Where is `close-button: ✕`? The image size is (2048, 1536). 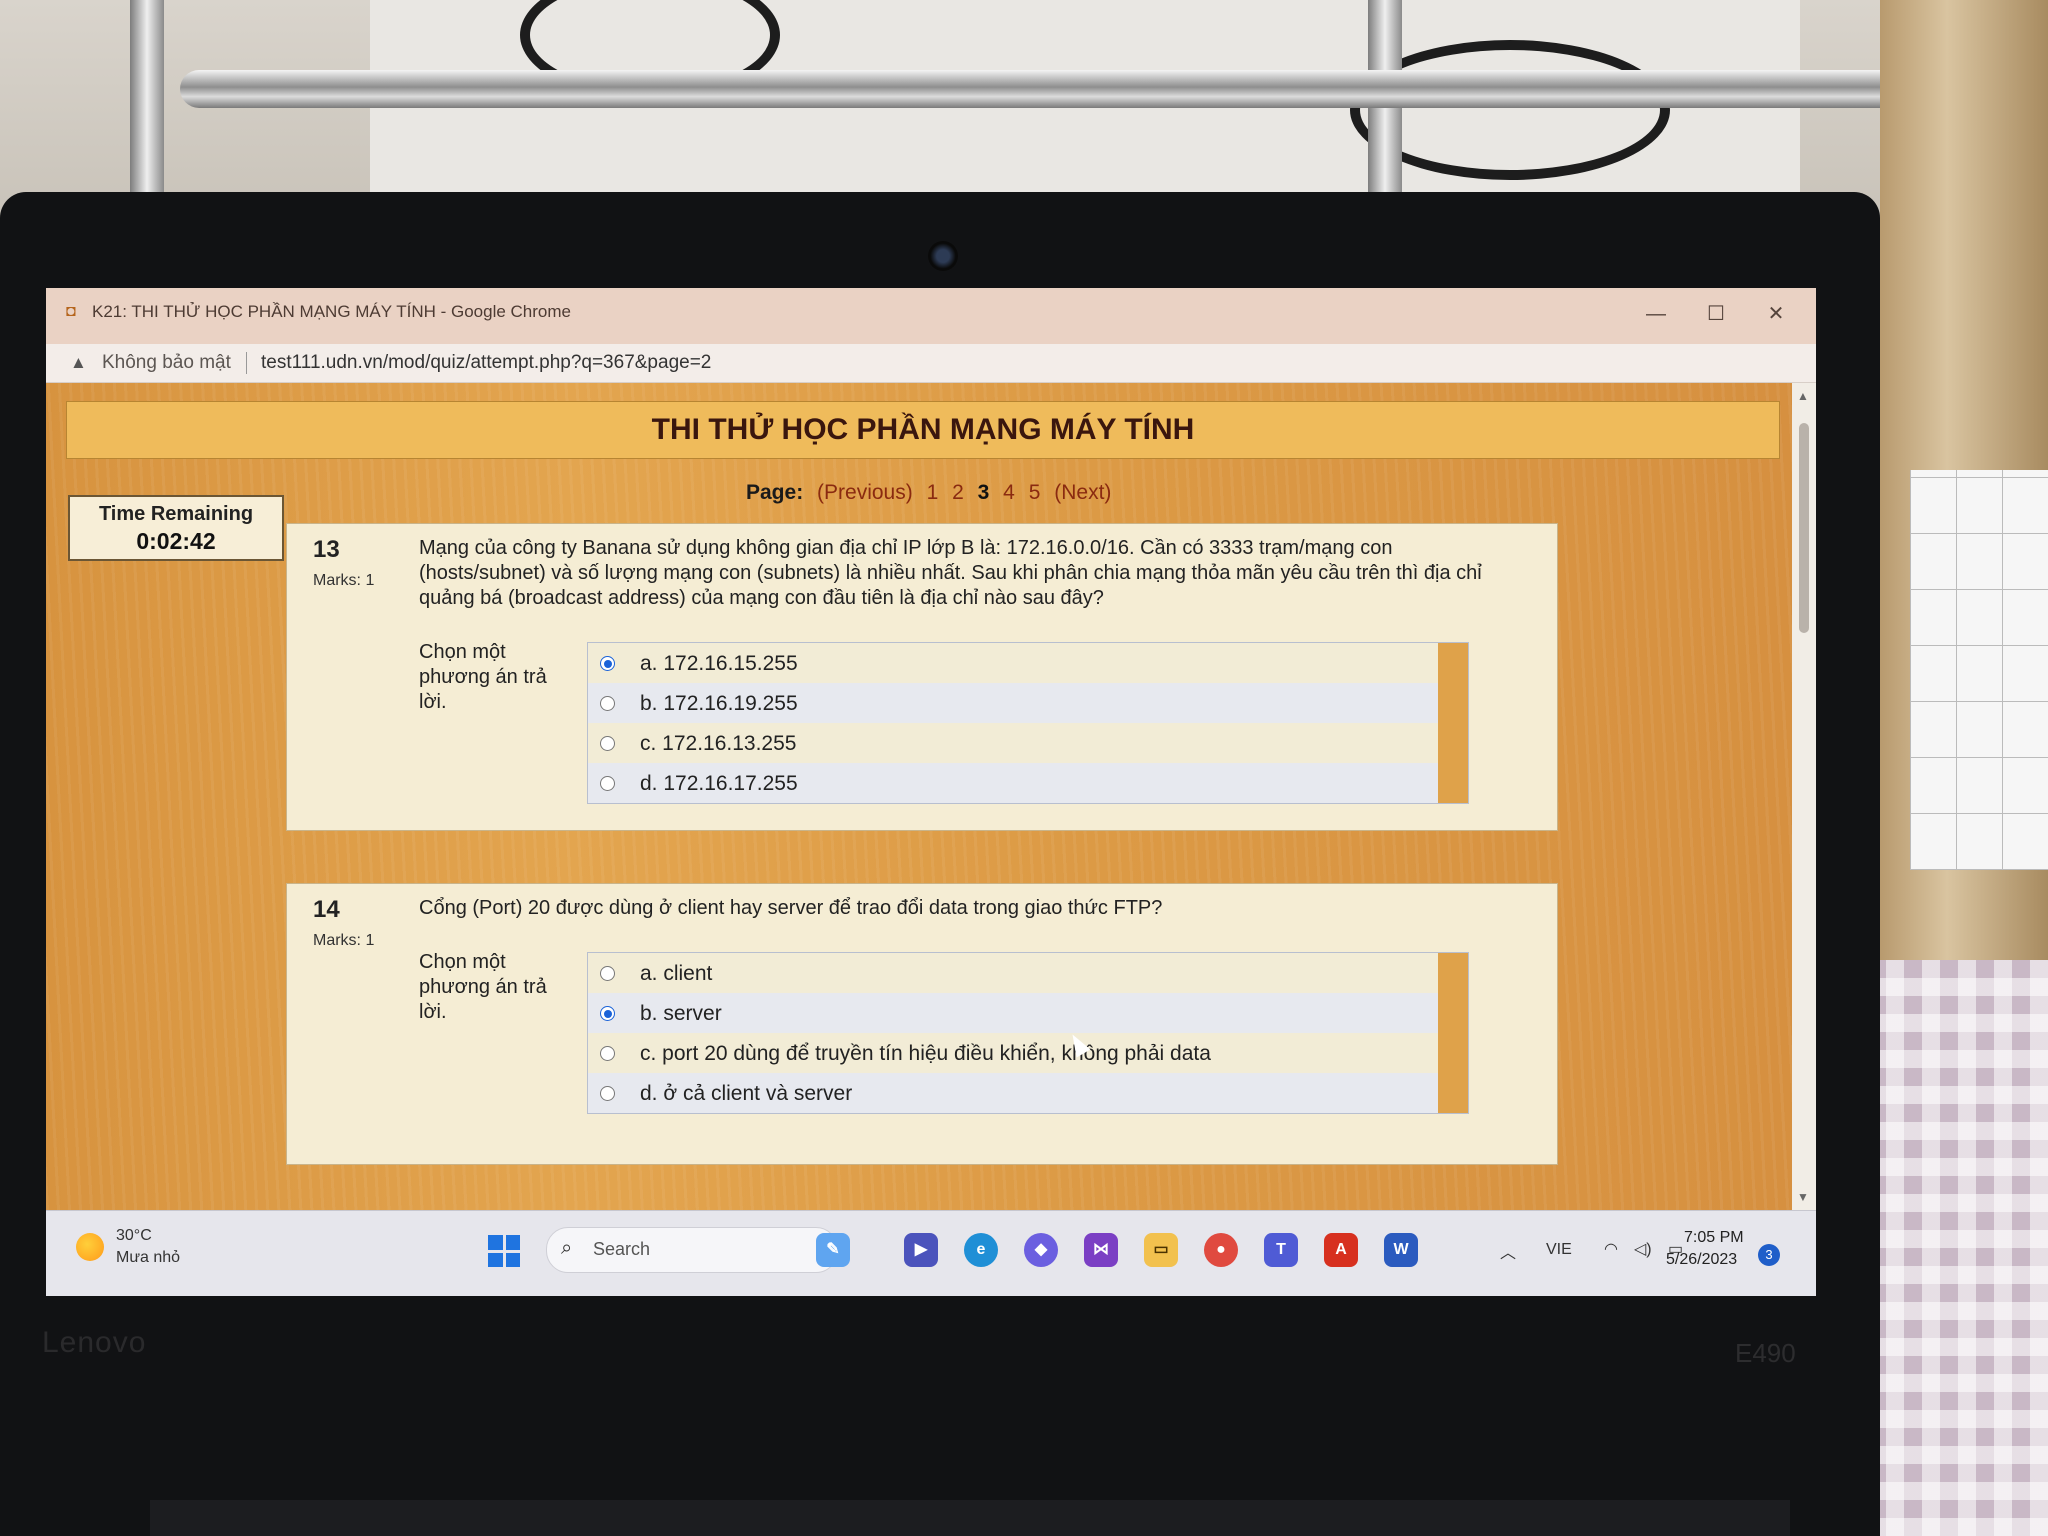
close-button: ✕ is located at coordinates (1776, 314).